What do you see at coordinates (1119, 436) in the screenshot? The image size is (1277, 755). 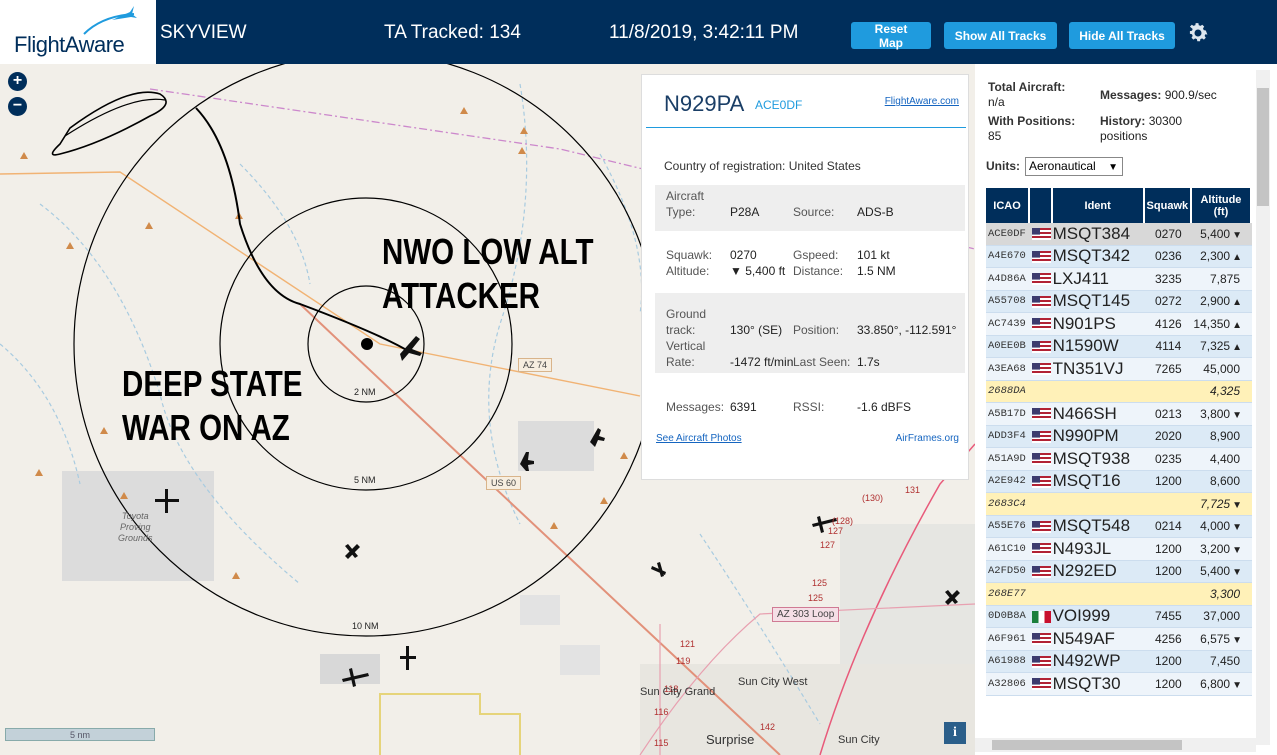 I see `table-row: ADD3F4 N990PM 2020 8,900` at bounding box center [1119, 436].